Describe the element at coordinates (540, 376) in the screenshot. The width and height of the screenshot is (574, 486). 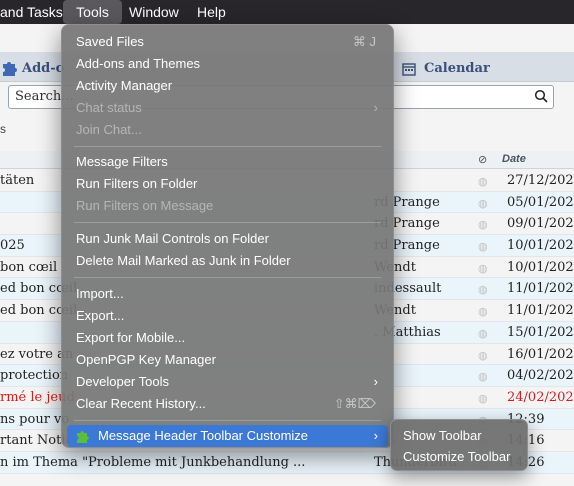
I see `message-date: 04/02/2025` at that location.